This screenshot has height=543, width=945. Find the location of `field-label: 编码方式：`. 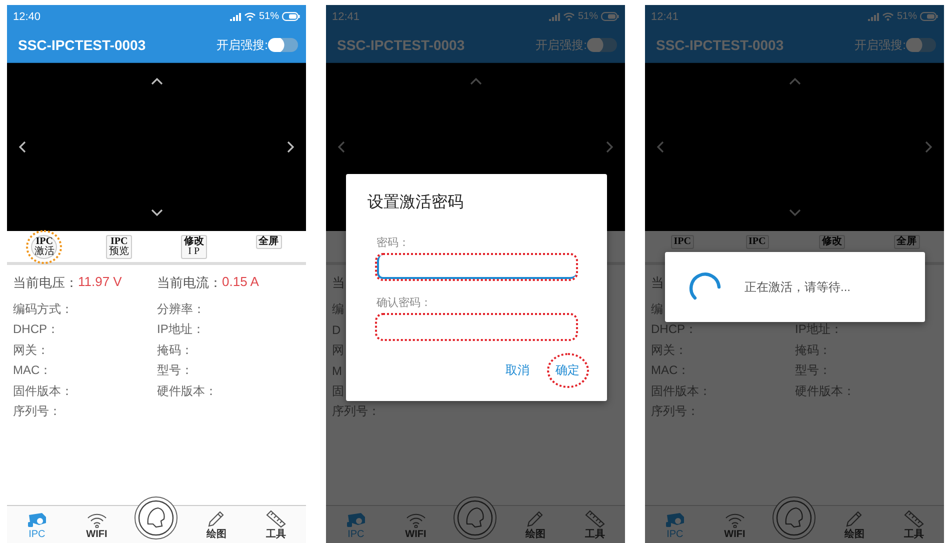

field-label: 编码方式： is located at coordinates (43, 309).